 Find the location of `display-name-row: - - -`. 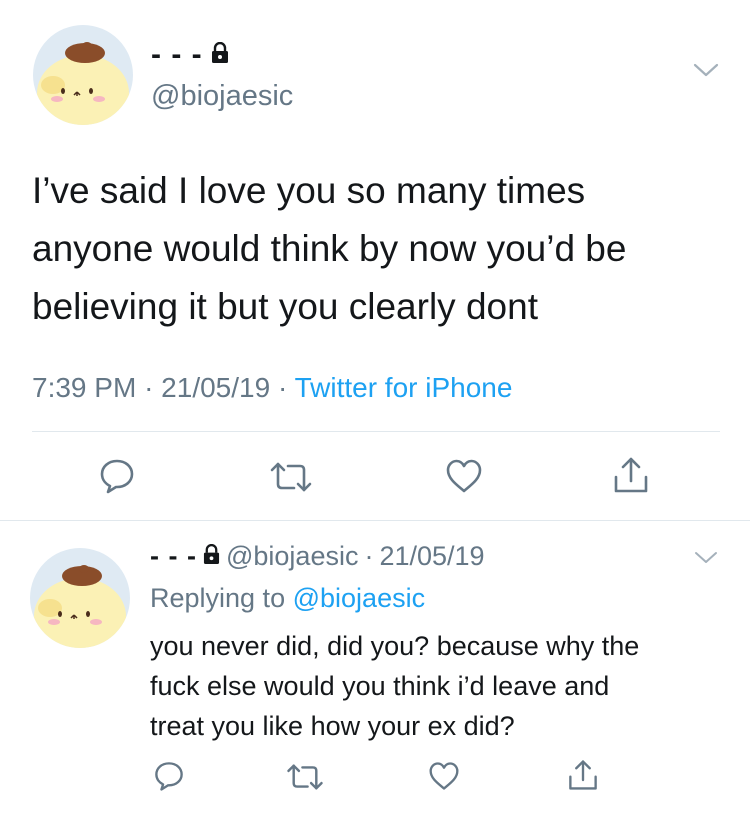

display-name-row: - - - is located at coordinates (190, 55).